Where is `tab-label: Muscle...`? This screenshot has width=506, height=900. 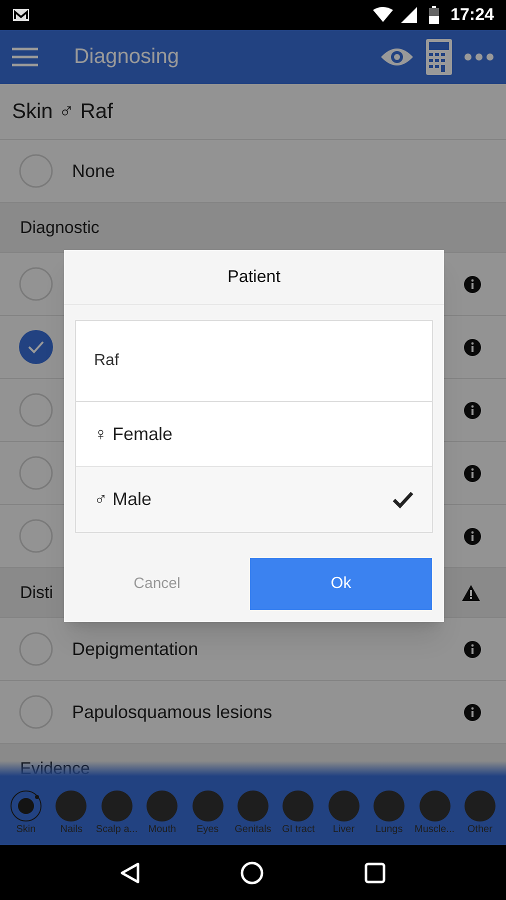
tab-label: Muscle... is located at coordinates (434, 830).